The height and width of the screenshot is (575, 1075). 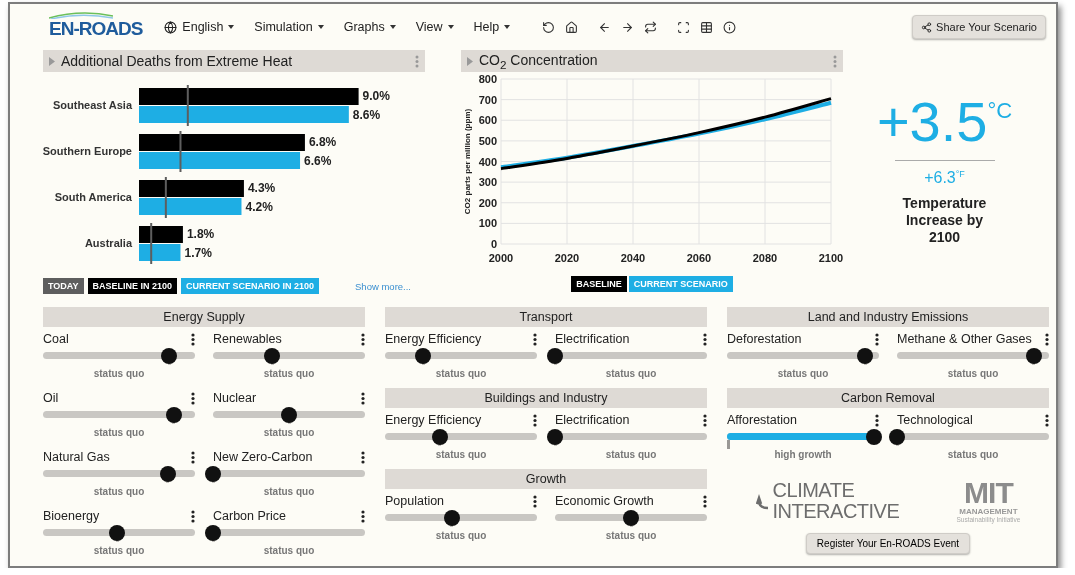 I want to click on y-tick-label: 800, so click(x=487, y=79).